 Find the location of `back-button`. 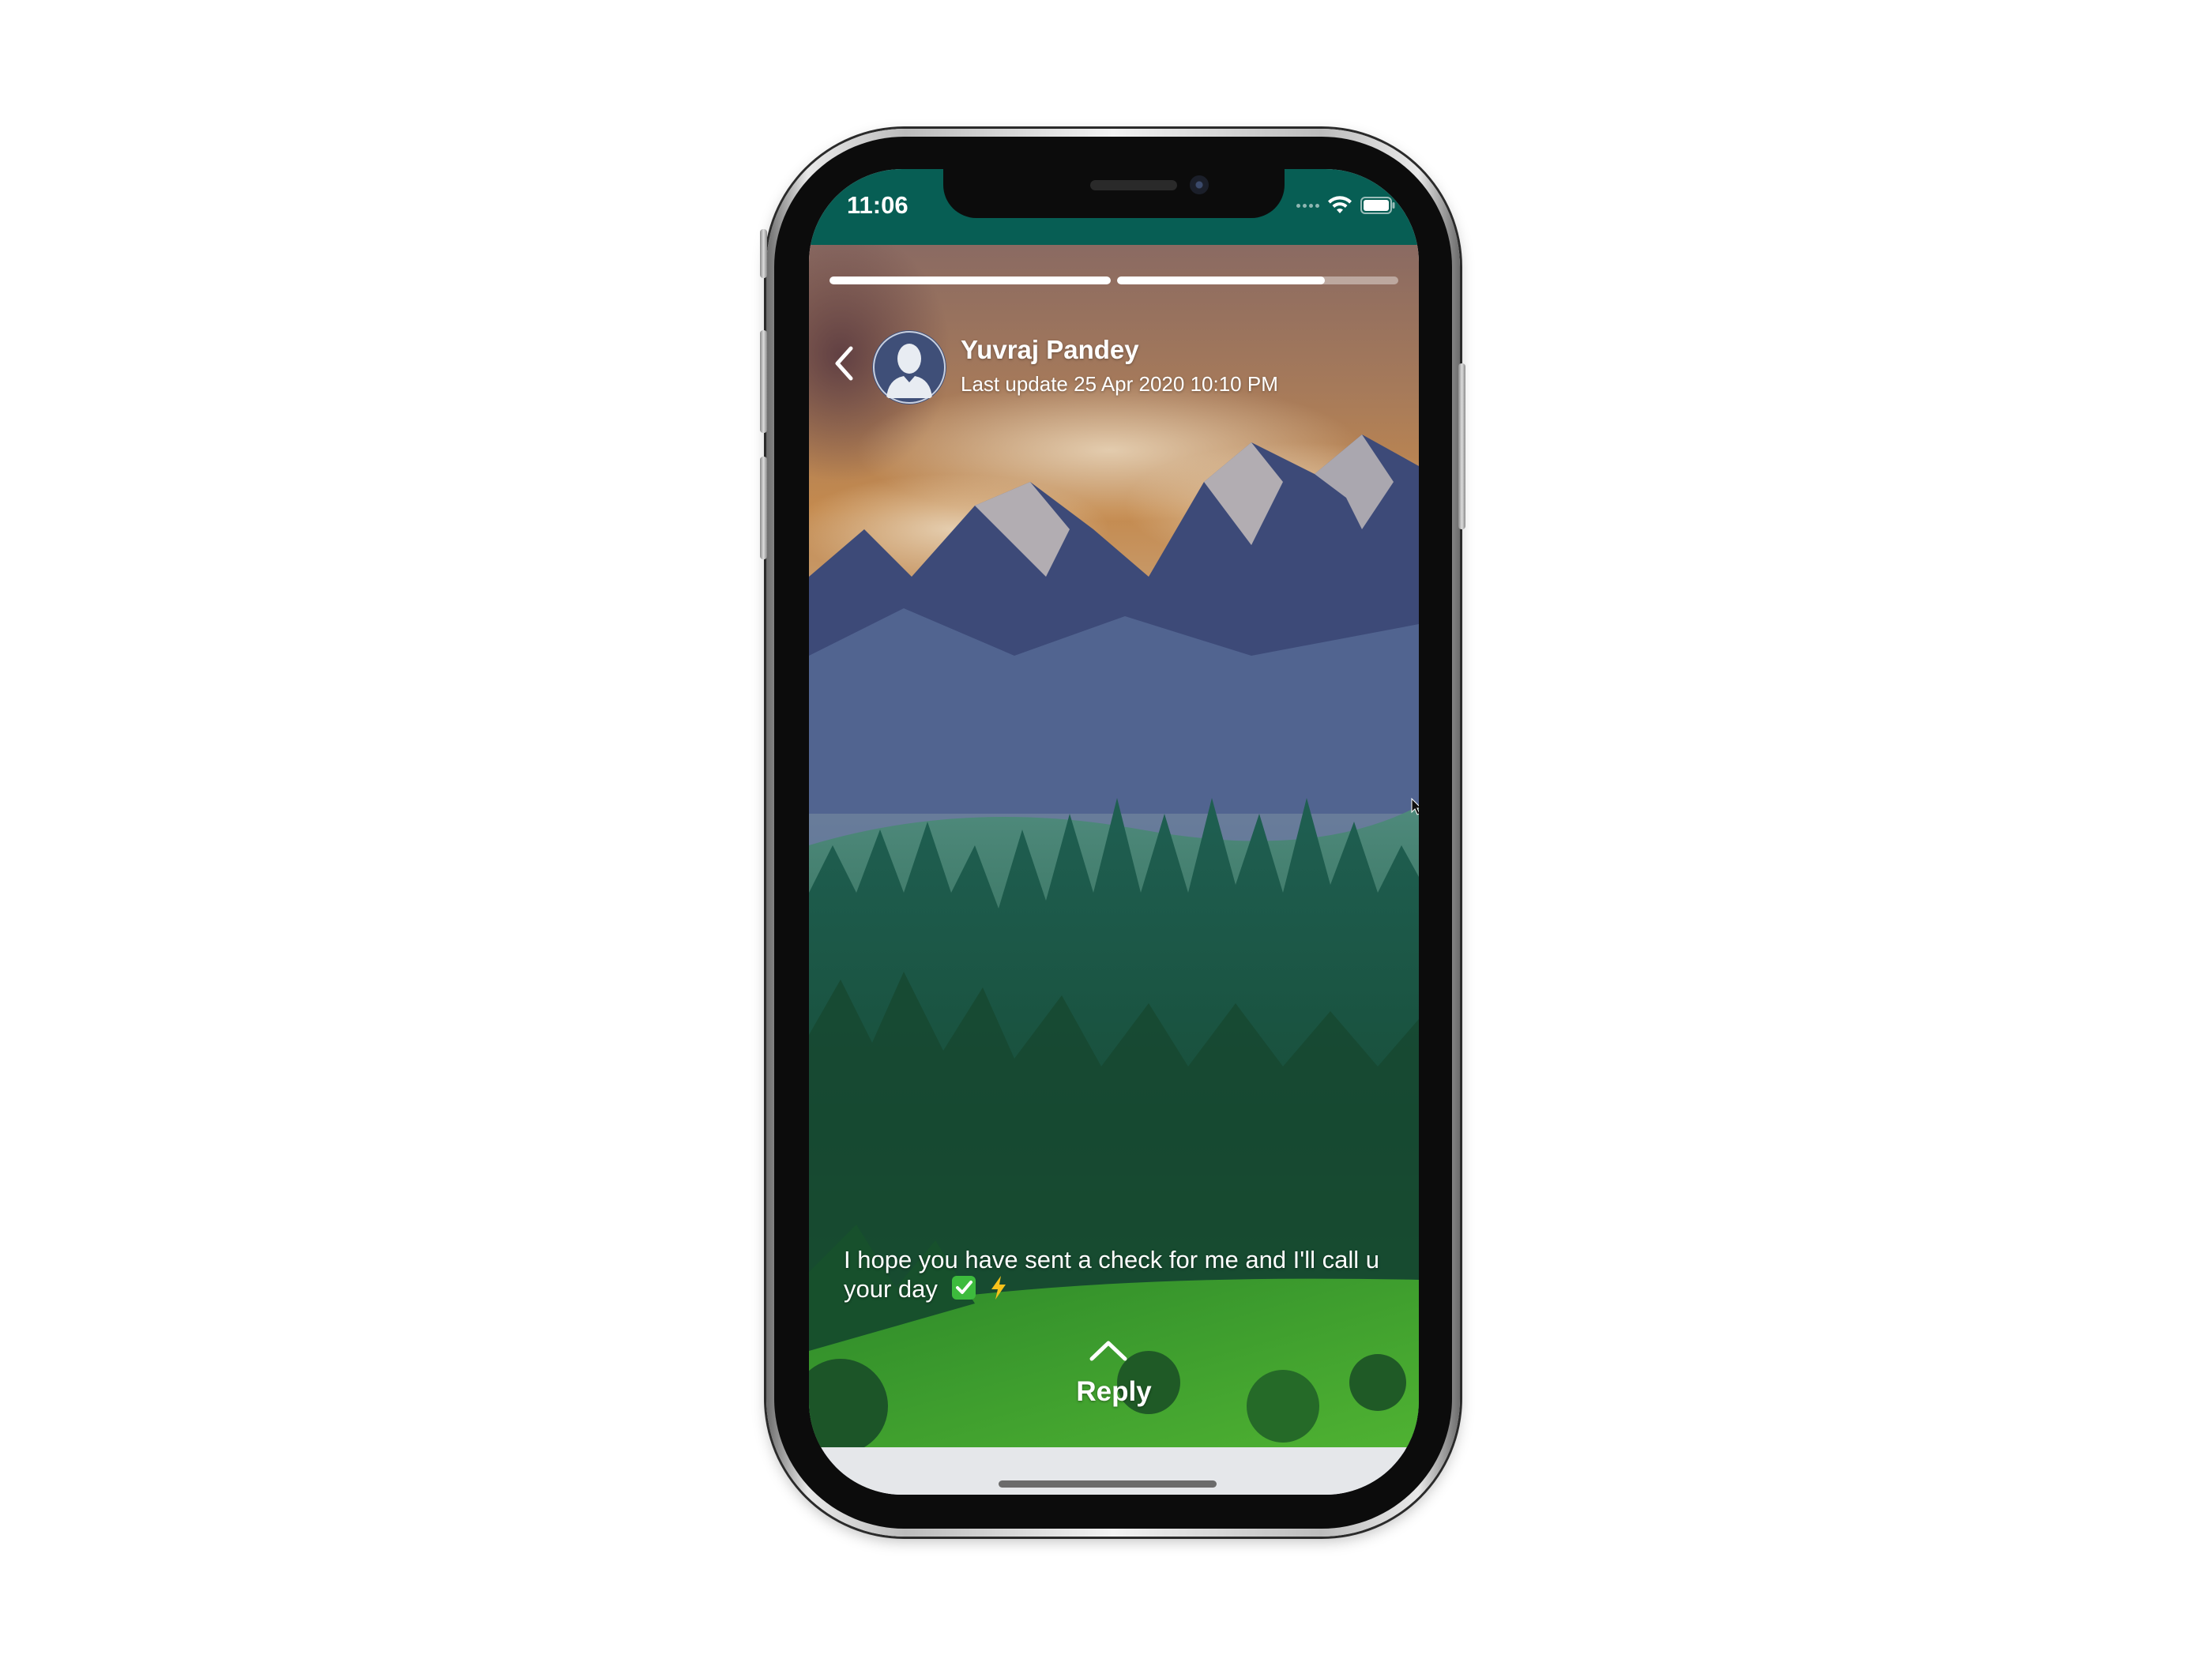

back-button is located at coordinates (844, 364).